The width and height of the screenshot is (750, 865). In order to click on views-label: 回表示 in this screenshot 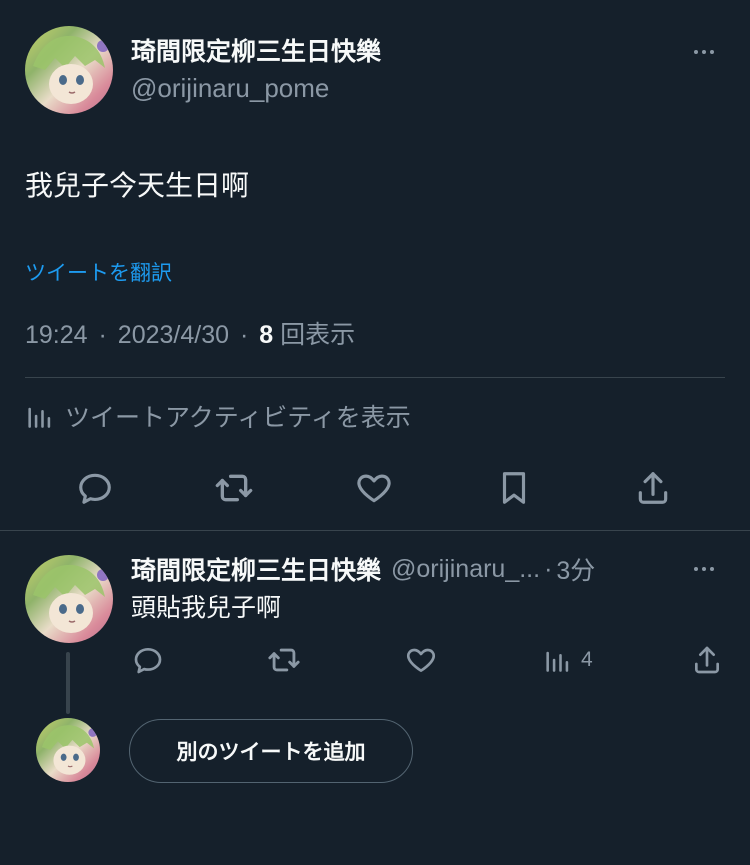, I will do `click(318, 335)`.